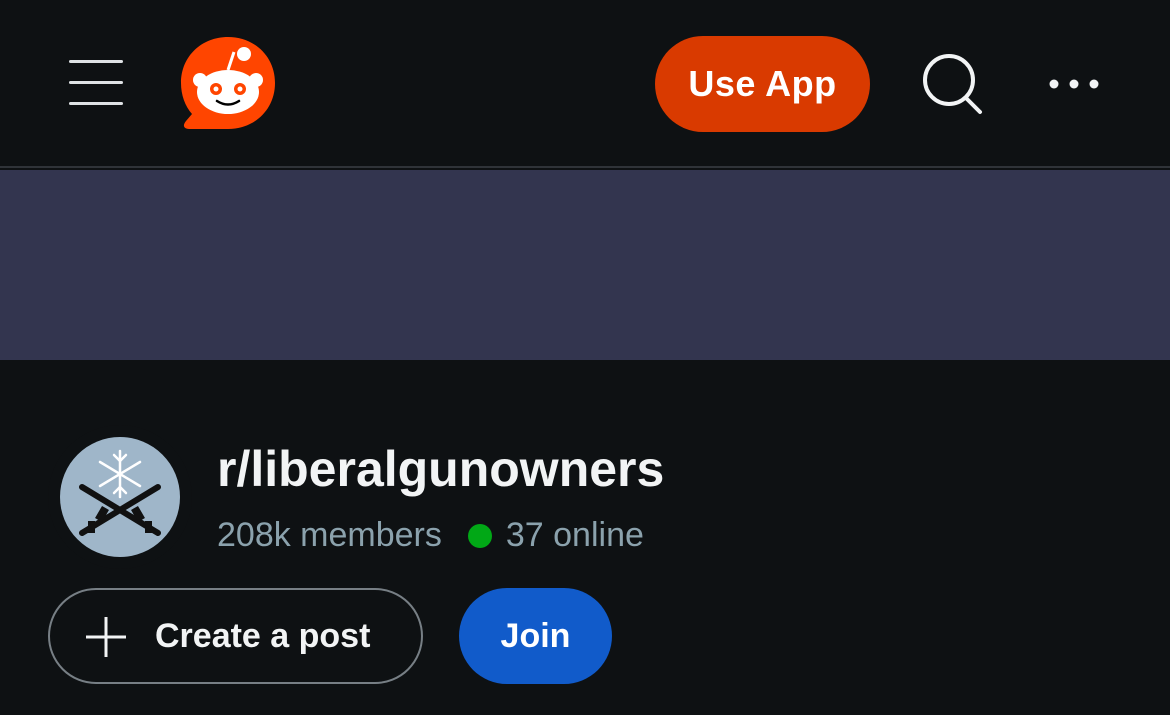 This screenshot has width=1170, height=715. Describe the element at coordinates (441, 469) in the screenshot. I see `community-name: r/liberalgunowners` at that location.